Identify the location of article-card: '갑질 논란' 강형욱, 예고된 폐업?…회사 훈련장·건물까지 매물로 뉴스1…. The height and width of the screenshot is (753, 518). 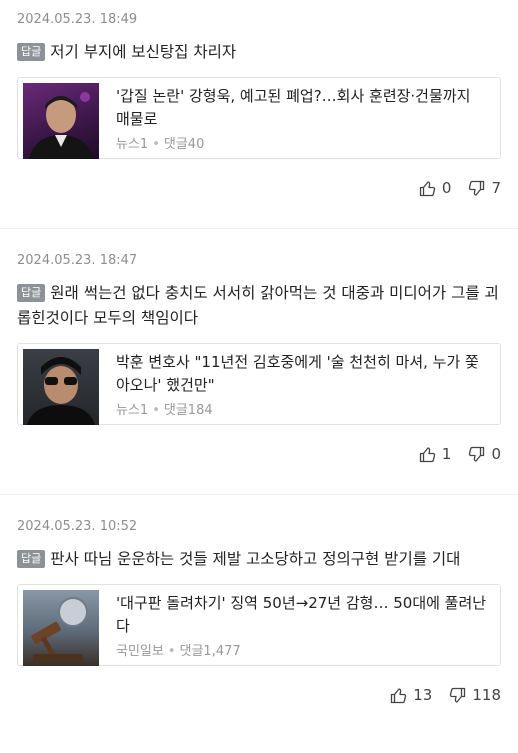
(259, 118).